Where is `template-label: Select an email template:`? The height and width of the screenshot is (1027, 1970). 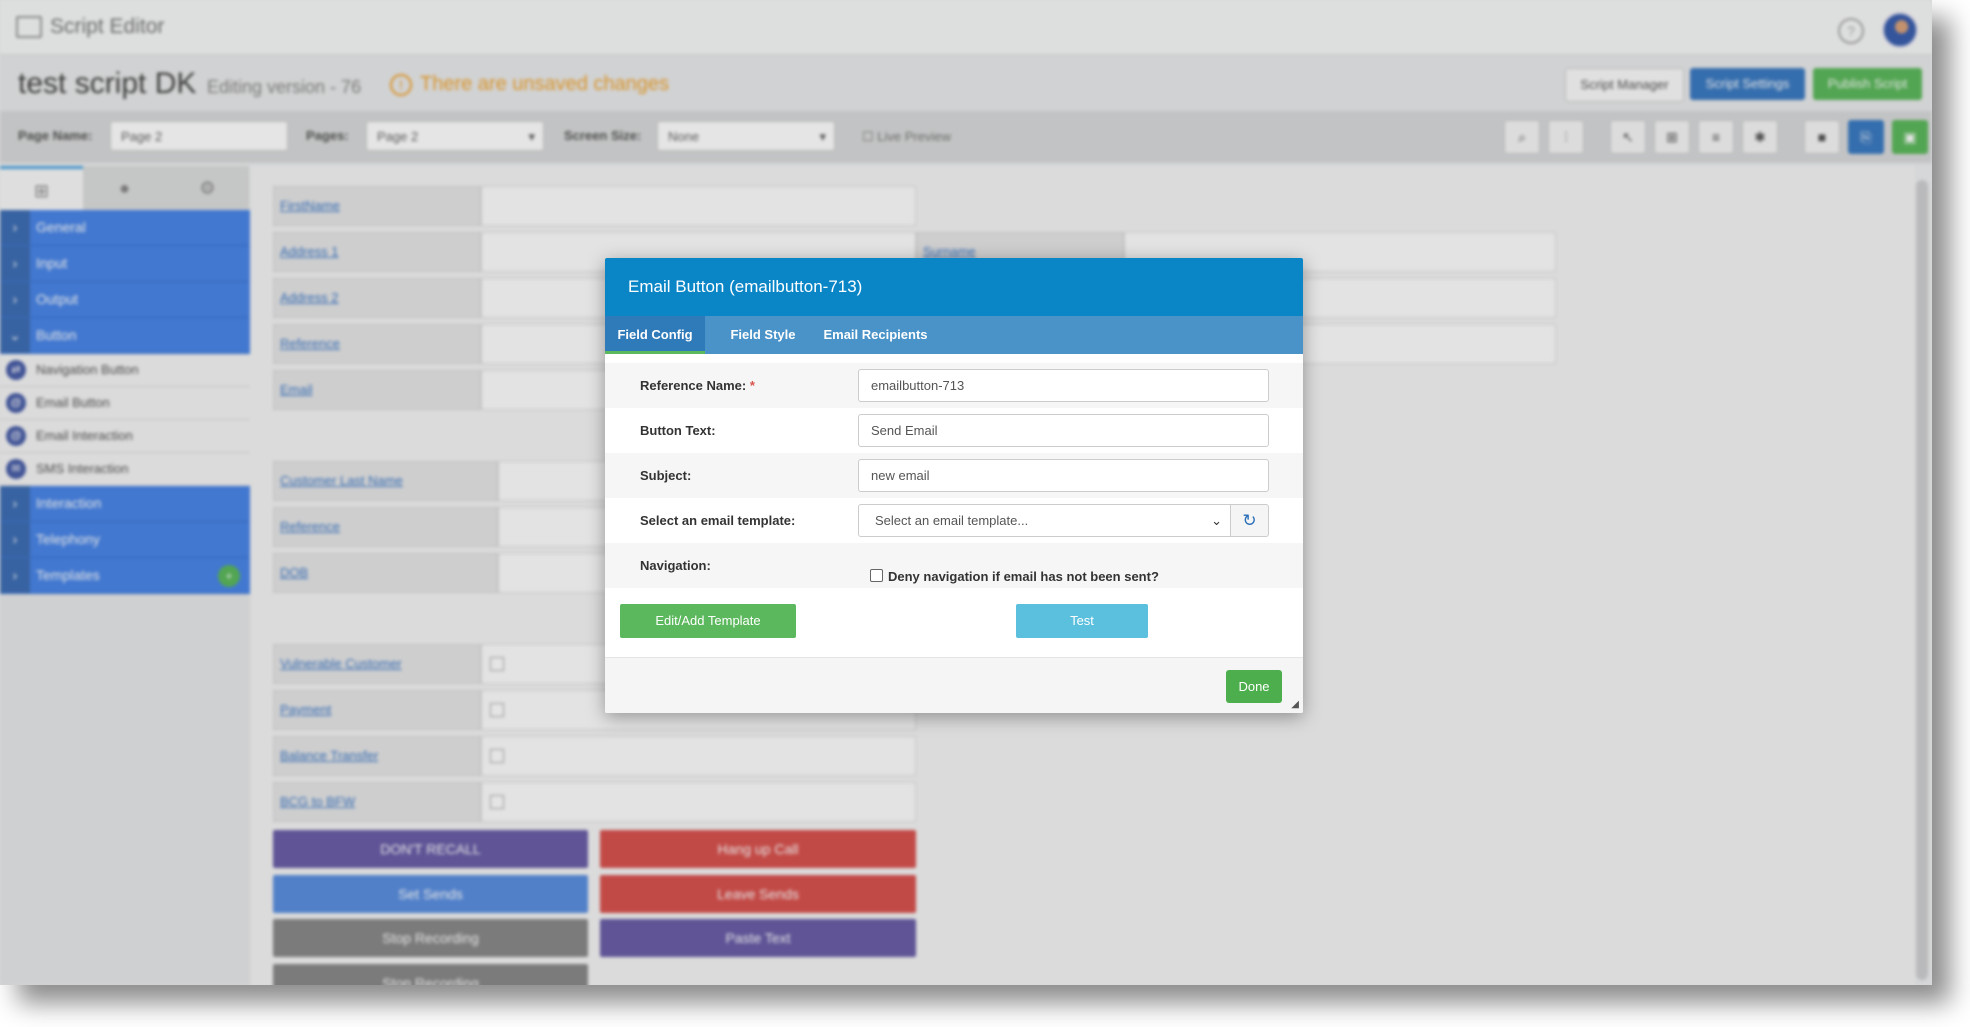 template-label: Select an email template: is located at coordinates (718, 520).